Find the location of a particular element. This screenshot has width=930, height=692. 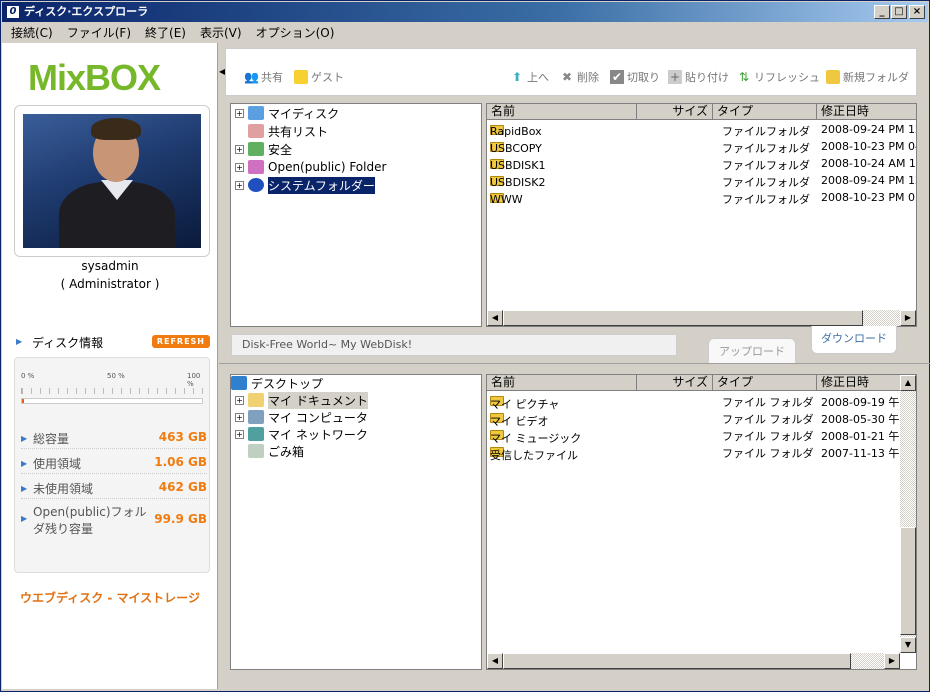

network-icon is located at coordinates (256, 434).